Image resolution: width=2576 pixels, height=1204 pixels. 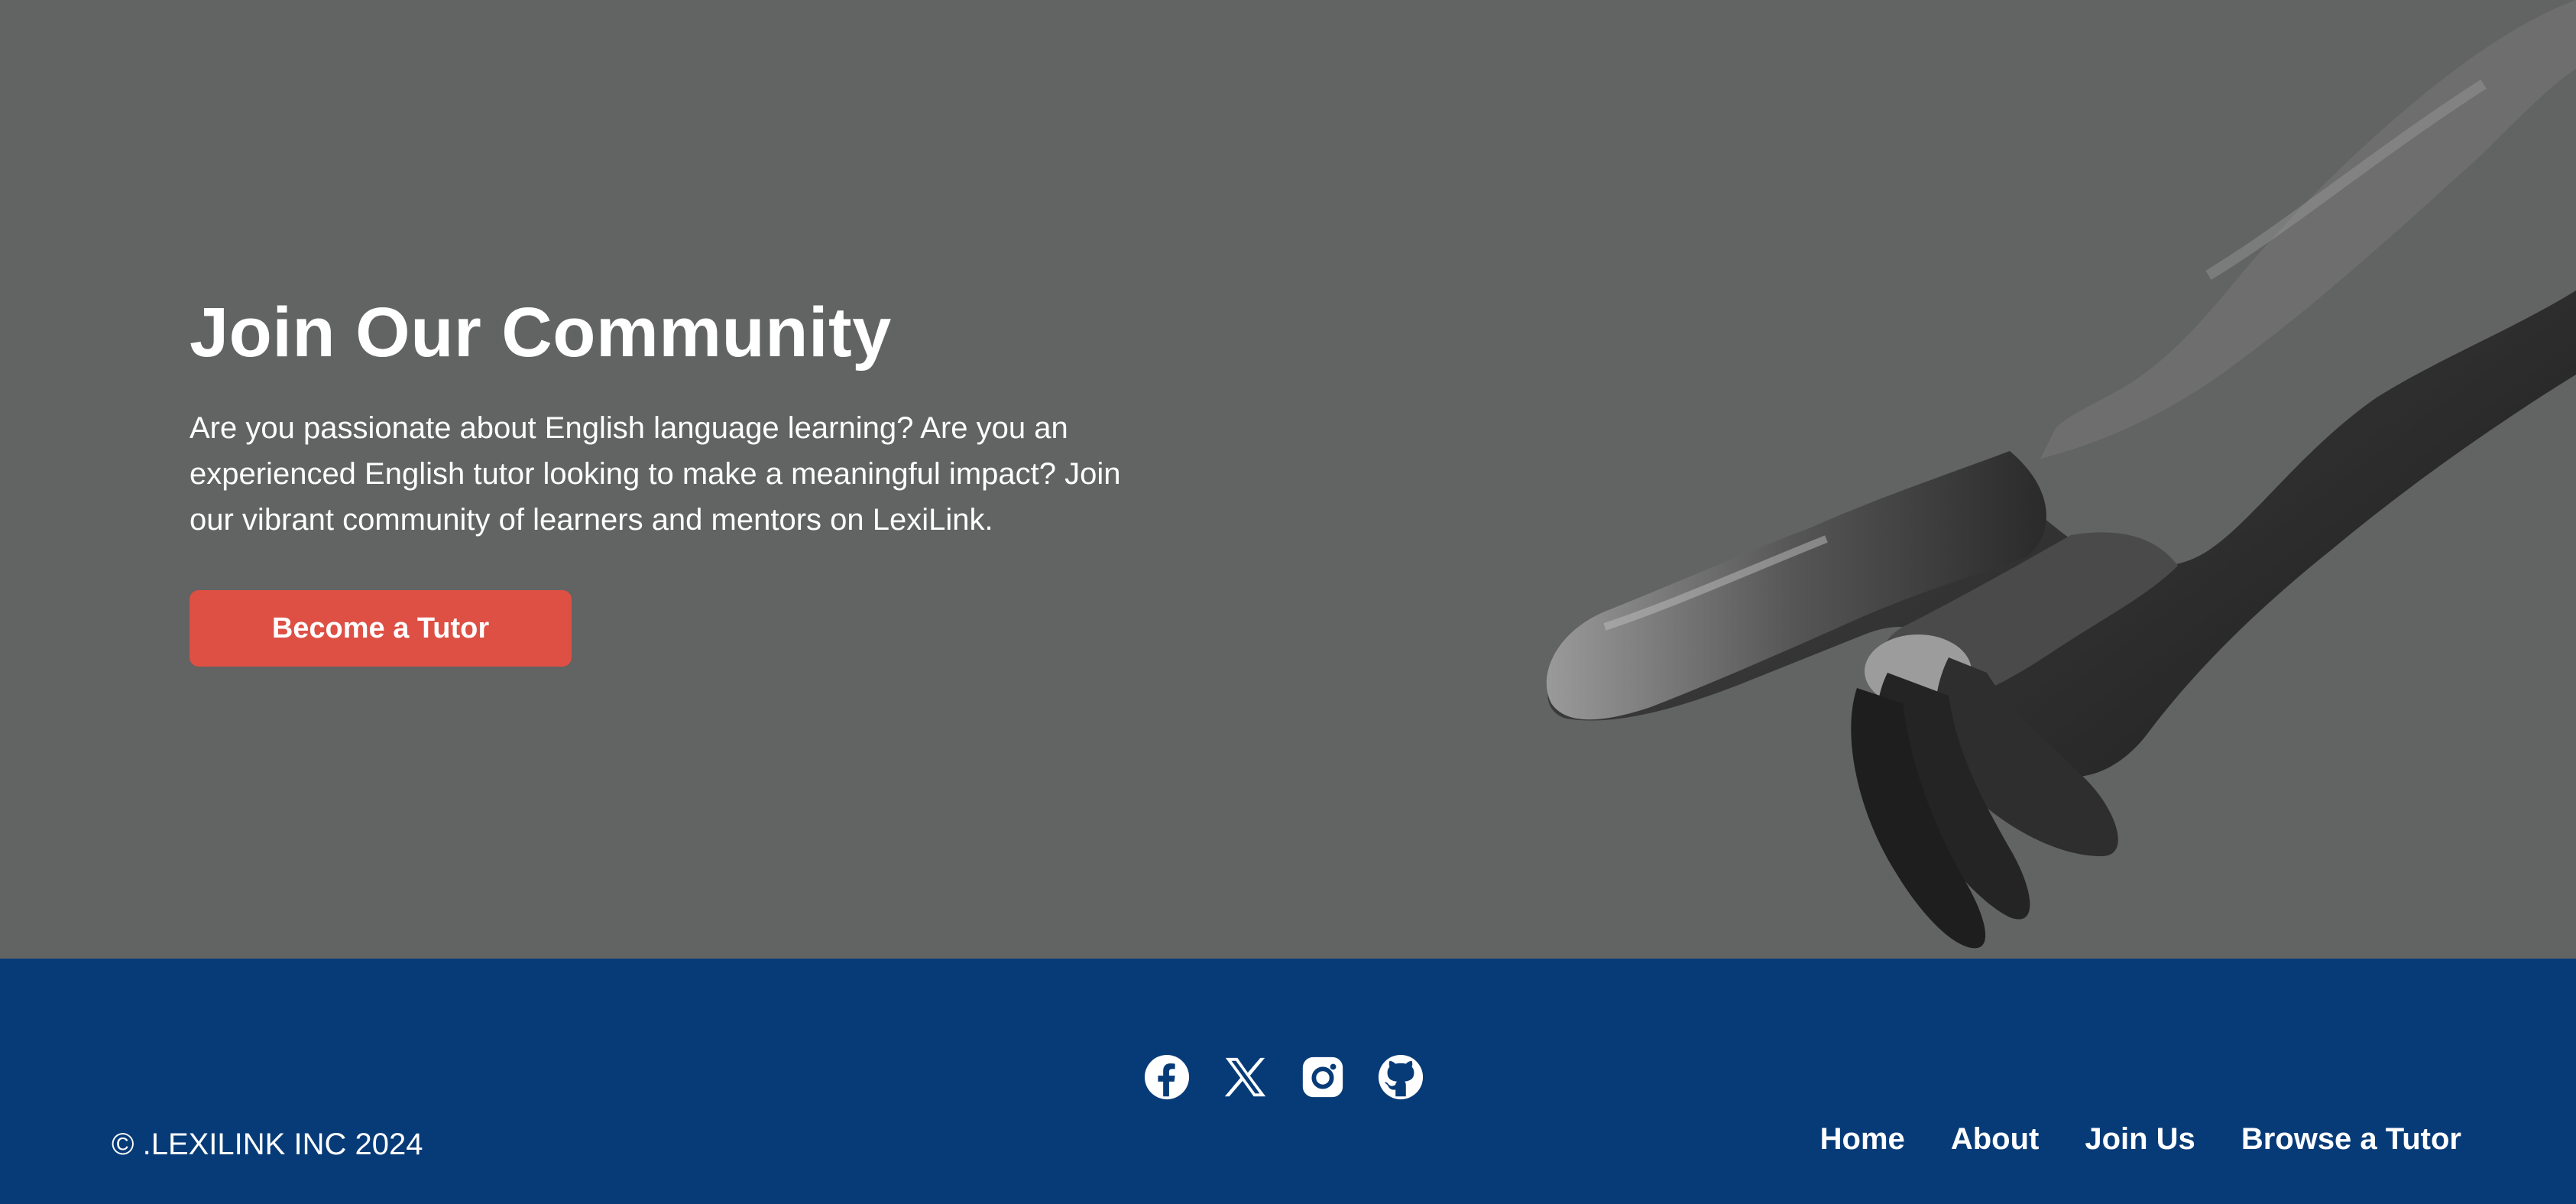 I want to click on nav-about-link: About, so click(x=1995, y=1139).